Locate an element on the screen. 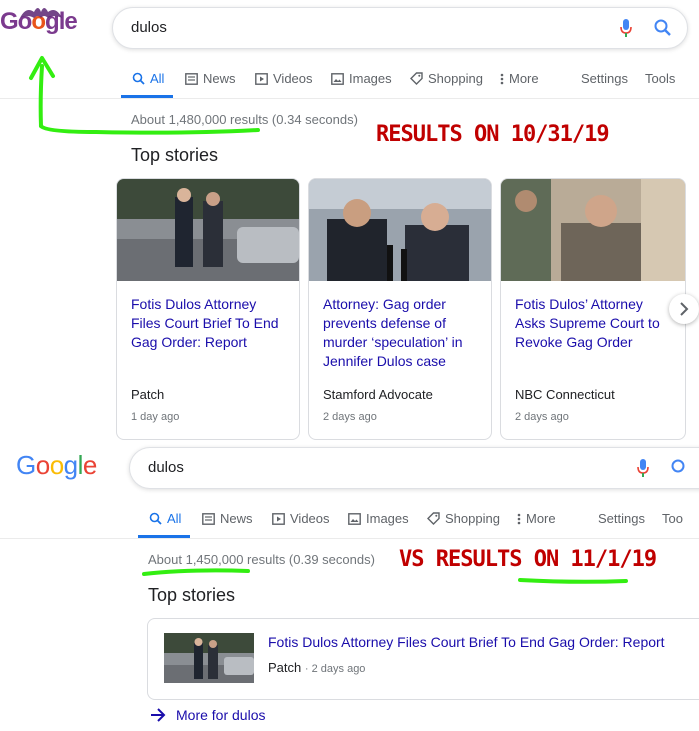  more-for-link: More for dulos is located at coordinates (207, 715).